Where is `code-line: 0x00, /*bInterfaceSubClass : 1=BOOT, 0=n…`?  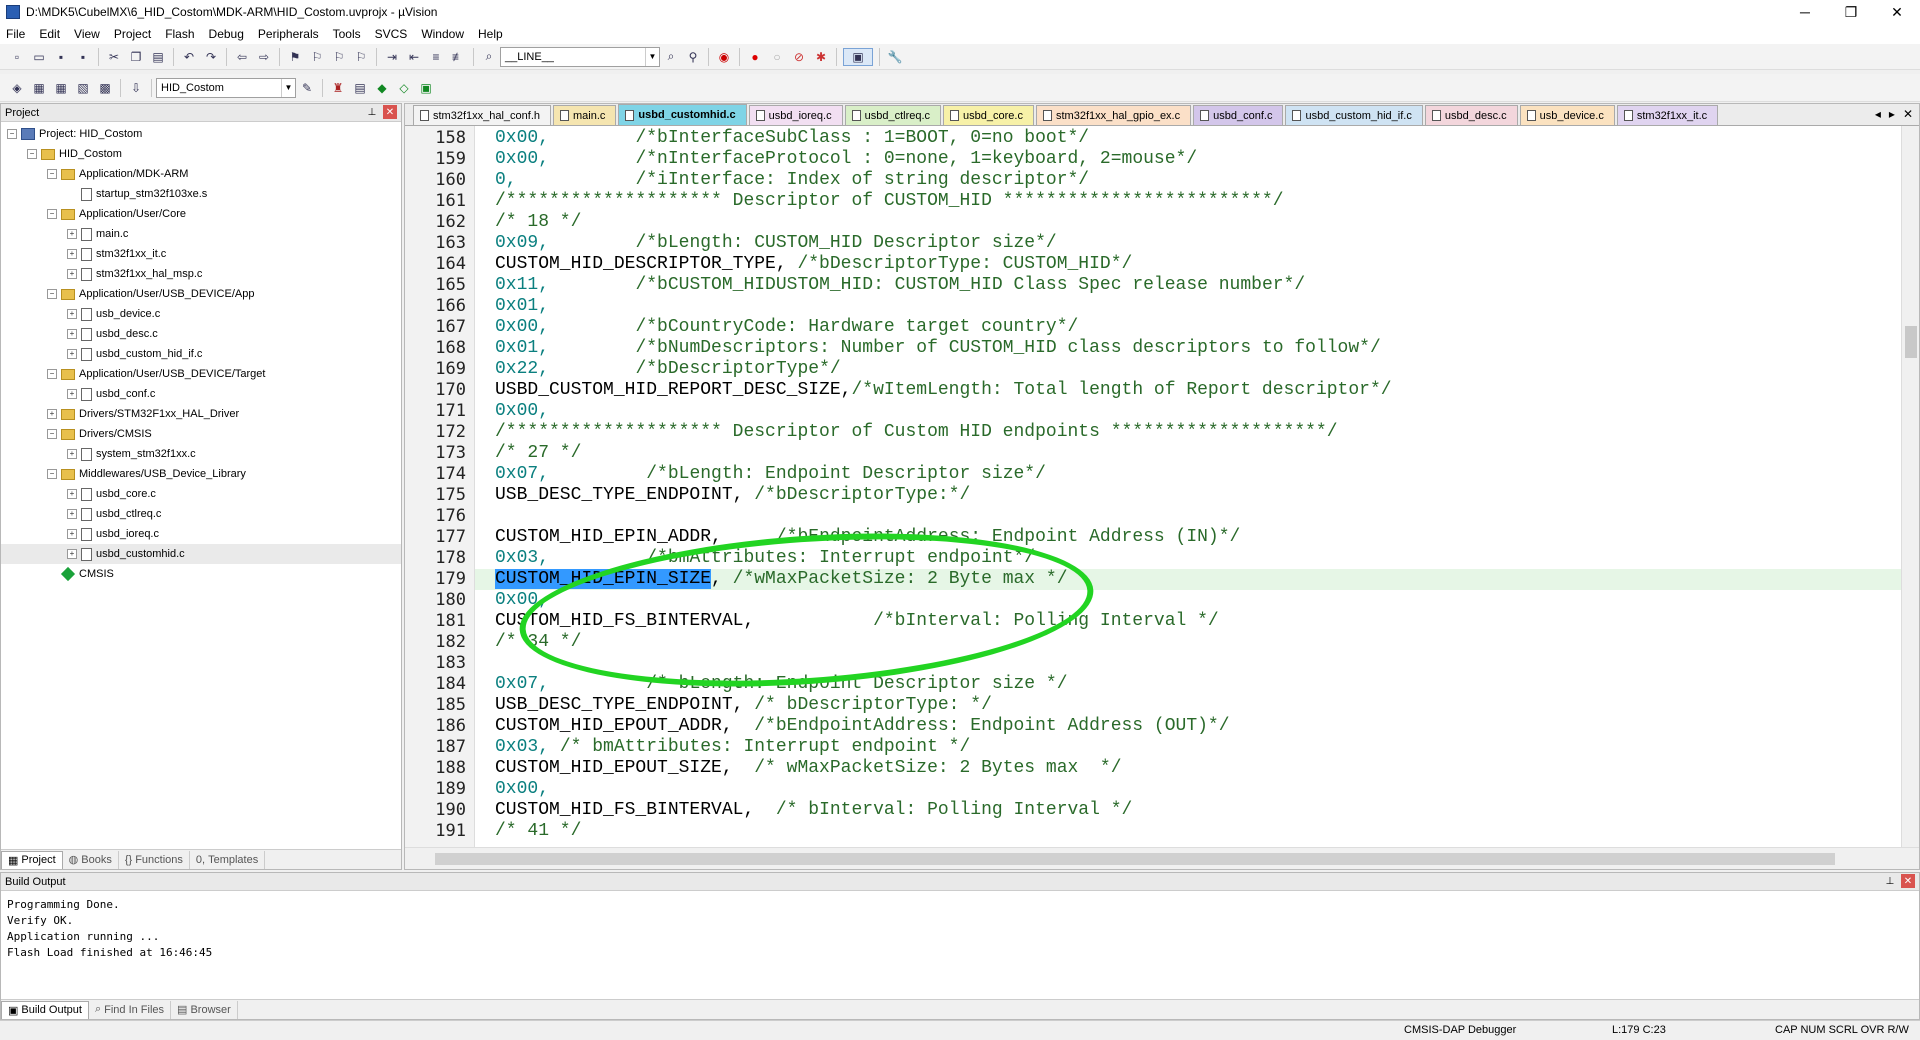
code-line: 0x00, /*bInterfaceSubClass : 1=BOOT, 0=n… is located at coordinates (792, 138).